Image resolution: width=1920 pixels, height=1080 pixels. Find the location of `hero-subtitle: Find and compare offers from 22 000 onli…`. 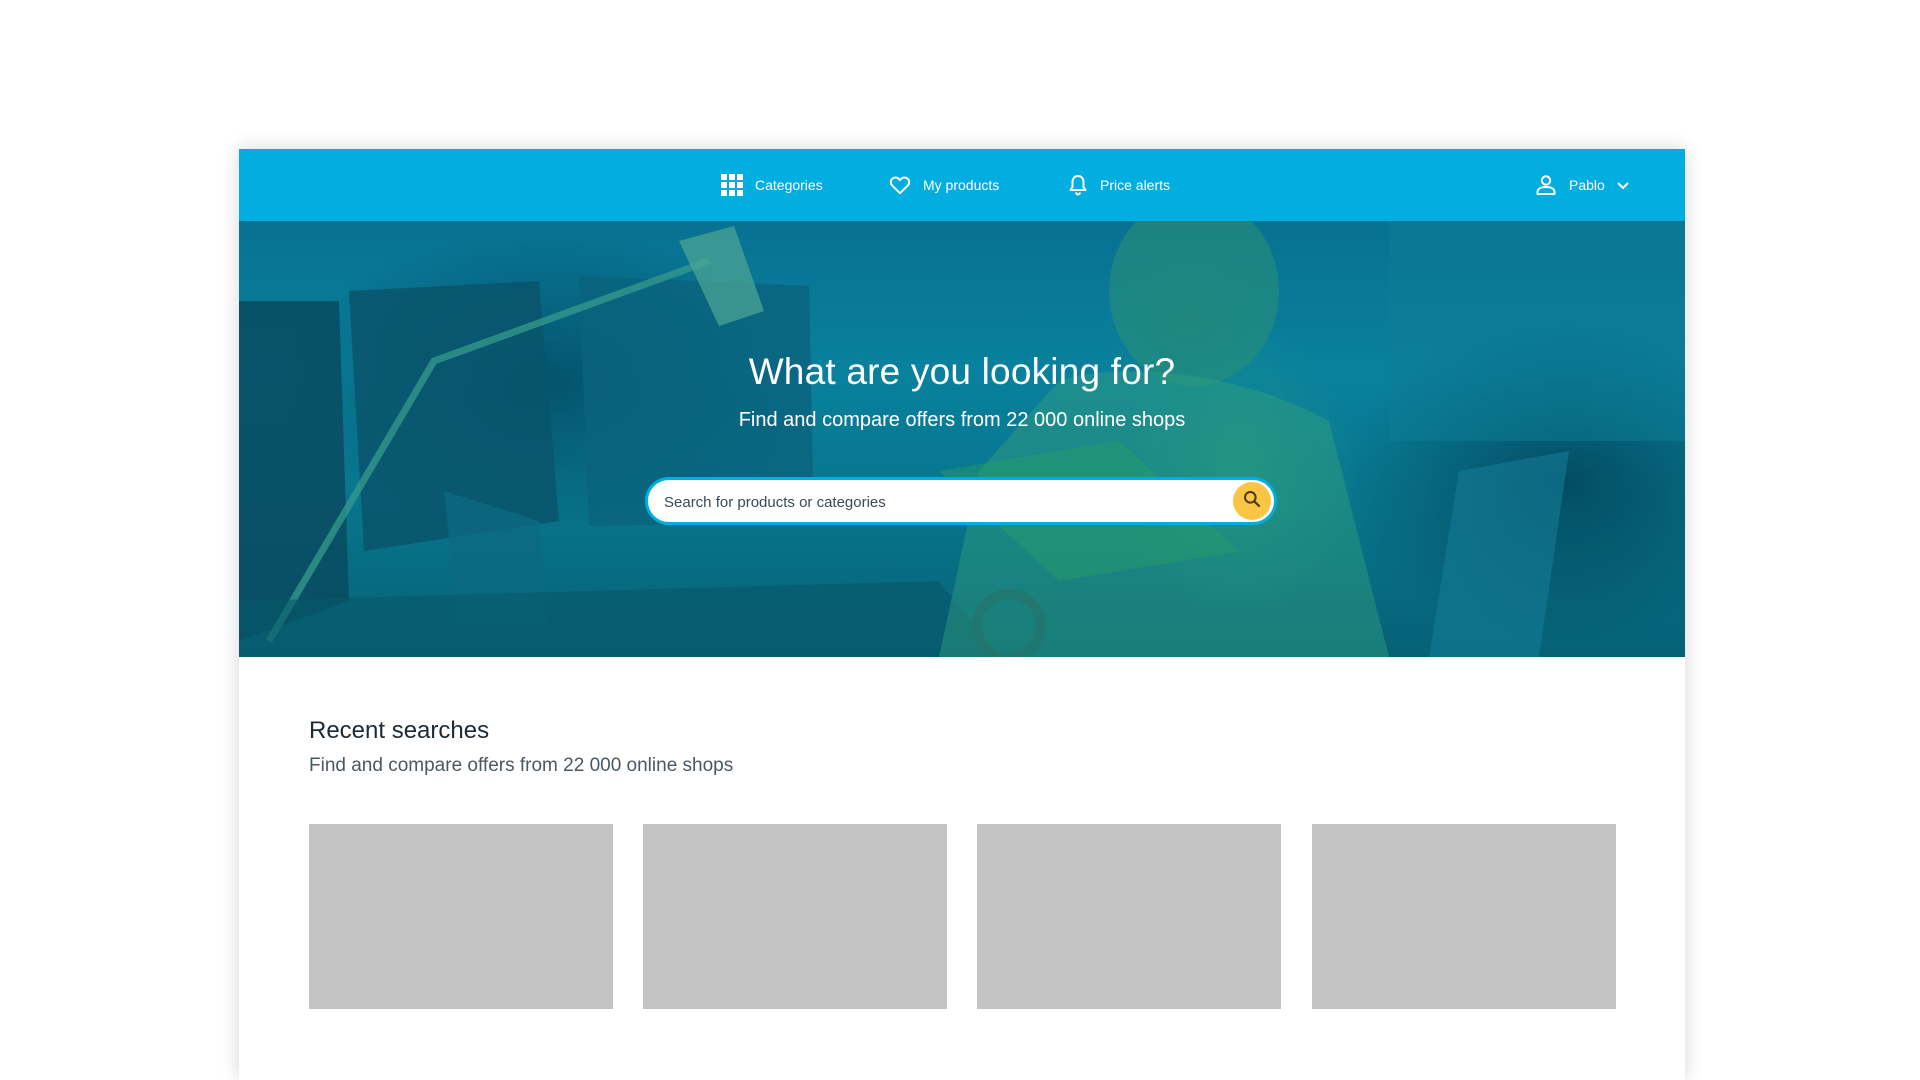

hero-subtitle: Find and compare offers from 22 000 onli… is located at coordinates (962, 420).